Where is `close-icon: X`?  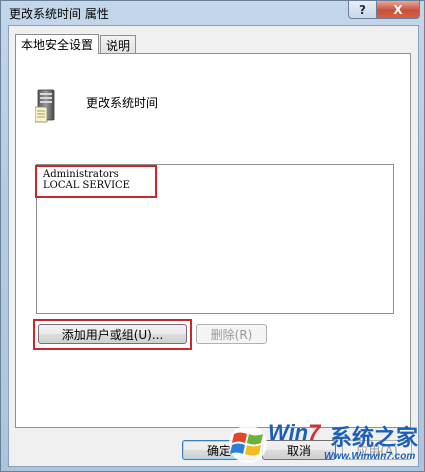
close-icon: X is located at coordinates (398, 9).